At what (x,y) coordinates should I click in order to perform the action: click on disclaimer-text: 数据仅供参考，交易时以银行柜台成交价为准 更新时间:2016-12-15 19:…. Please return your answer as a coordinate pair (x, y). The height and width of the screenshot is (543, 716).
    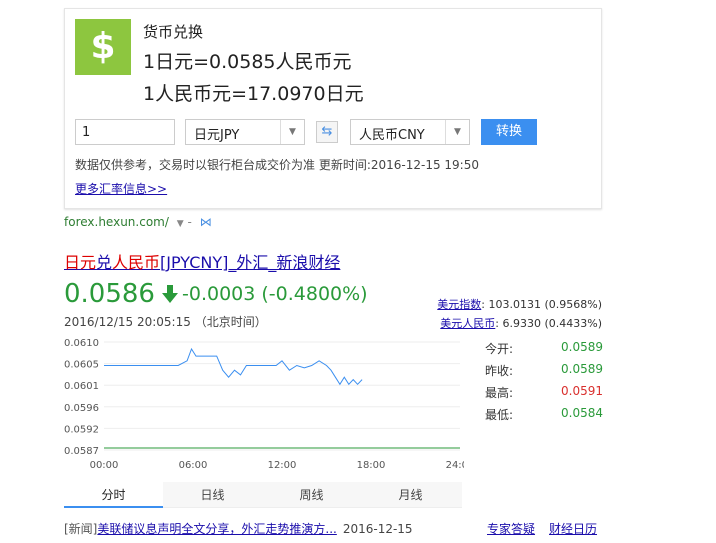
    Looking at the image, I should click on (277, 165).